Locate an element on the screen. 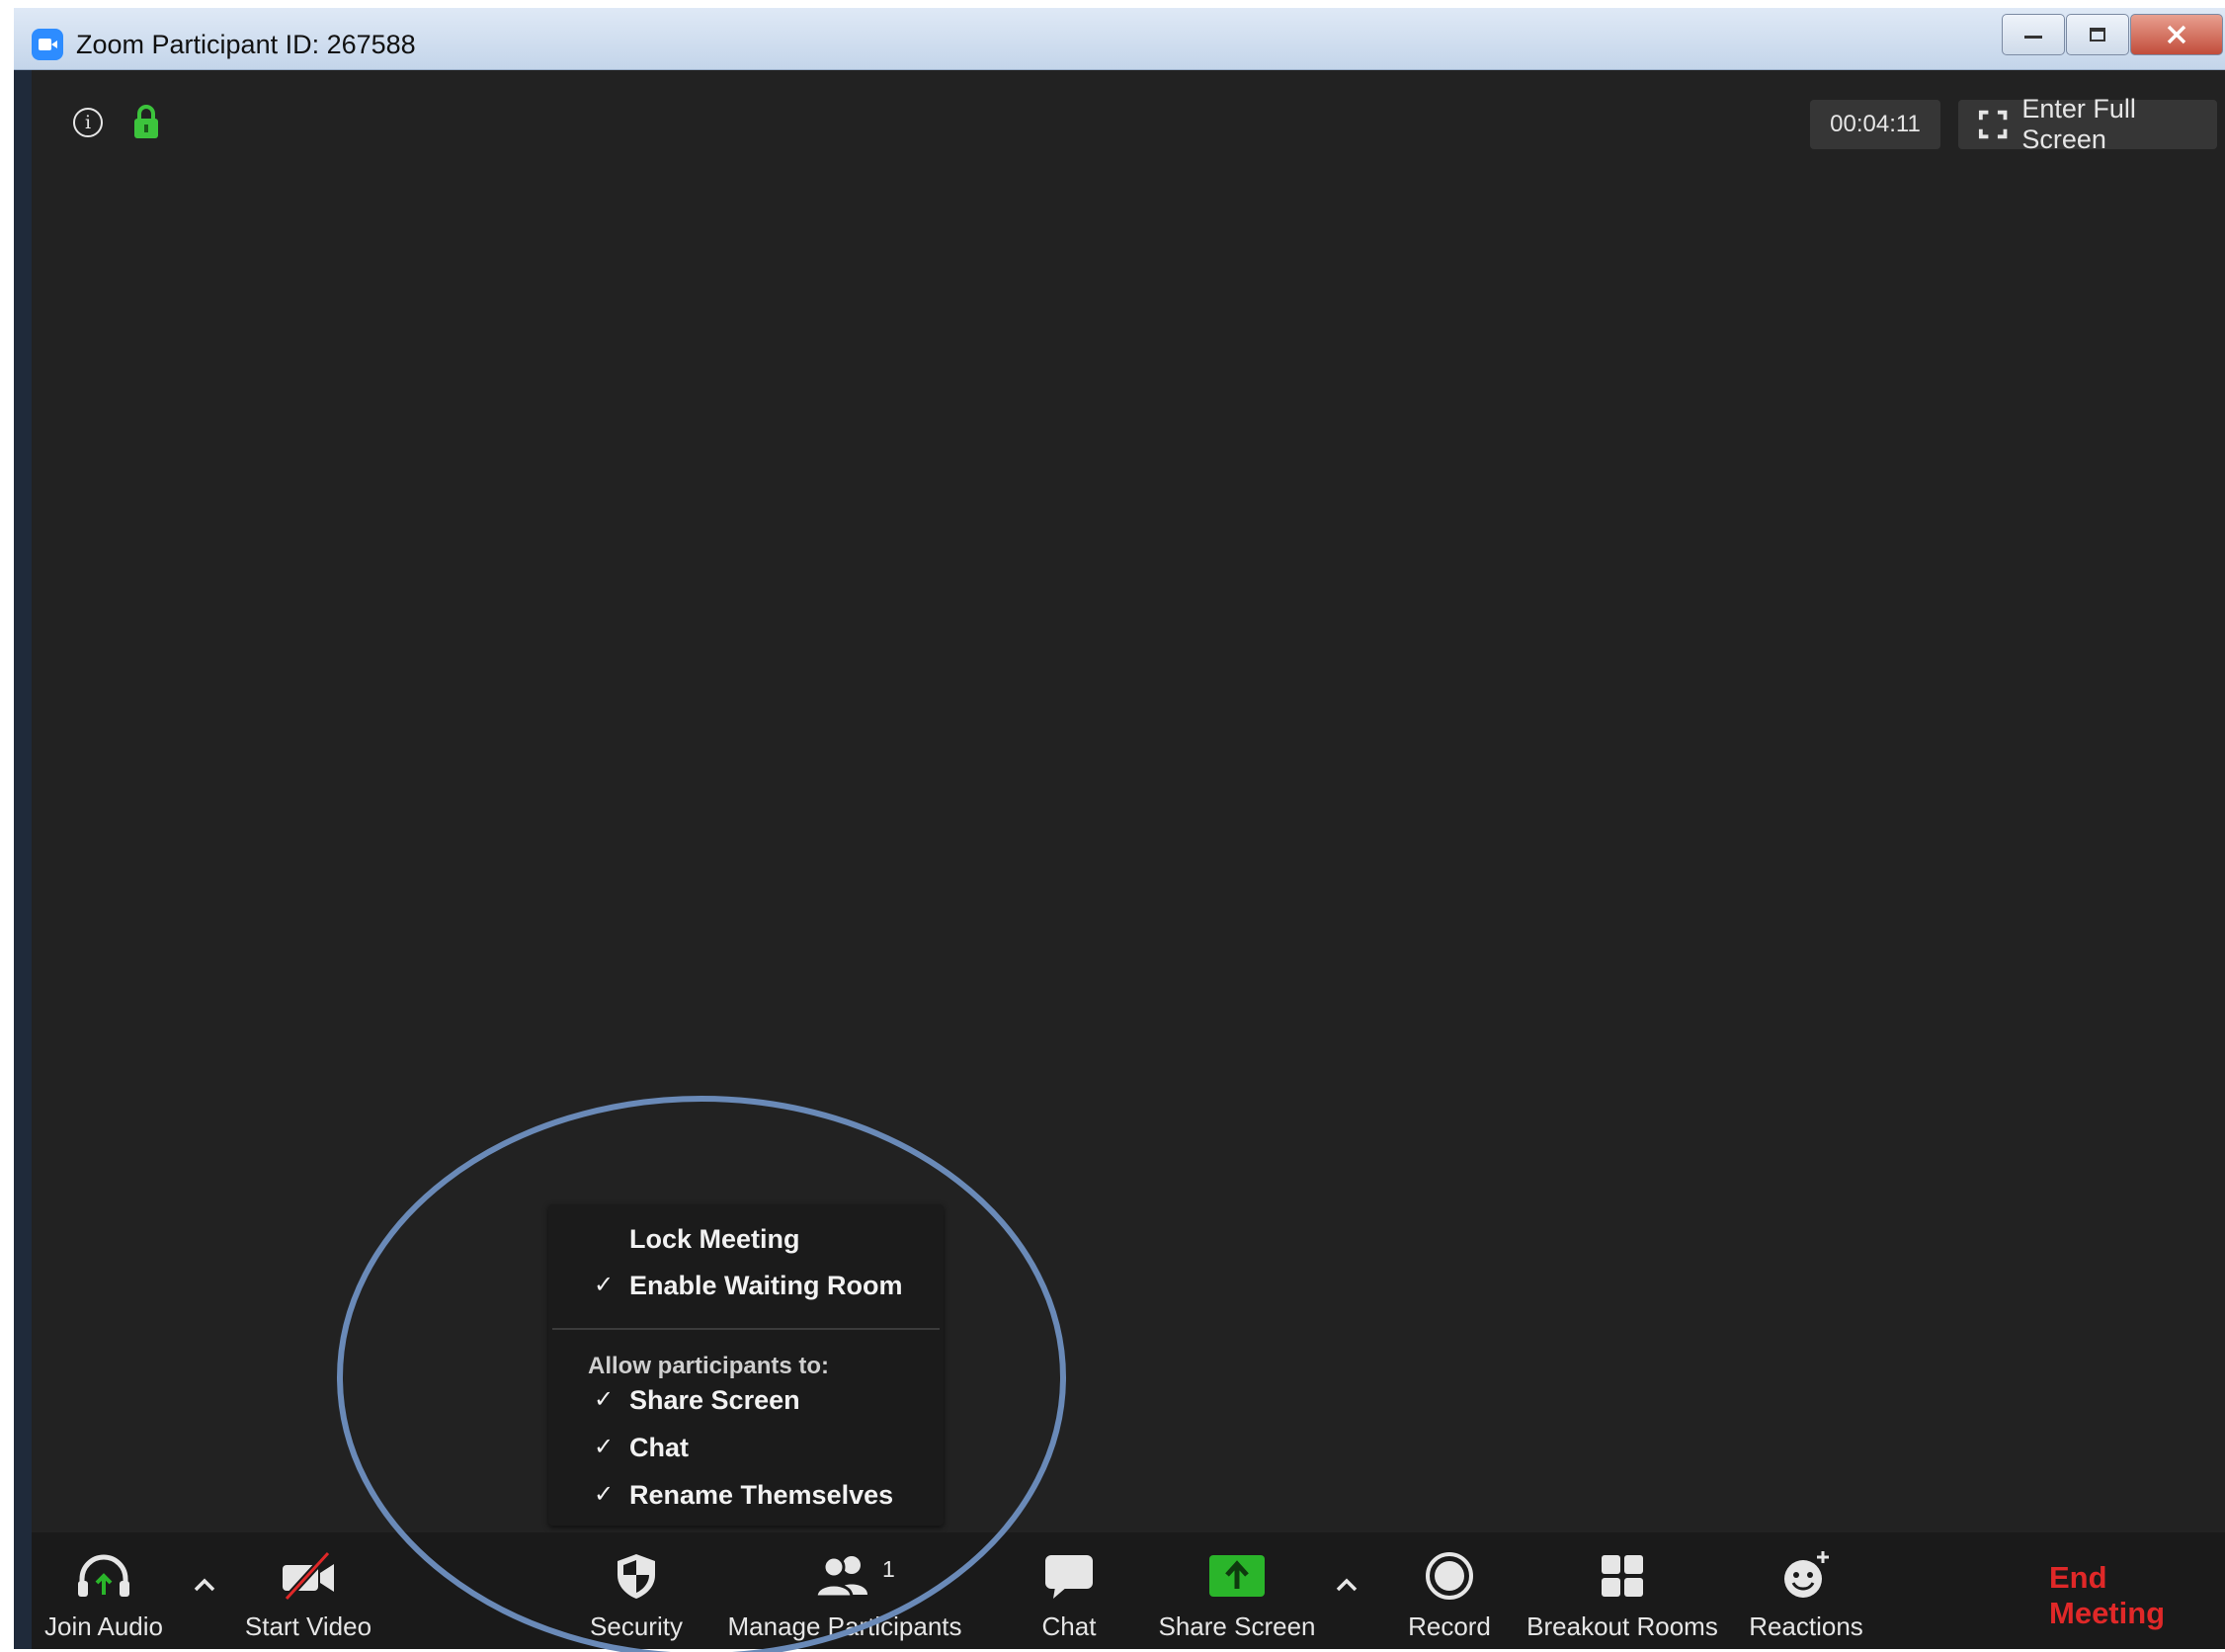  breakout-rooms-button: Breakout Rooms is located at coordinates (1622, 1590).